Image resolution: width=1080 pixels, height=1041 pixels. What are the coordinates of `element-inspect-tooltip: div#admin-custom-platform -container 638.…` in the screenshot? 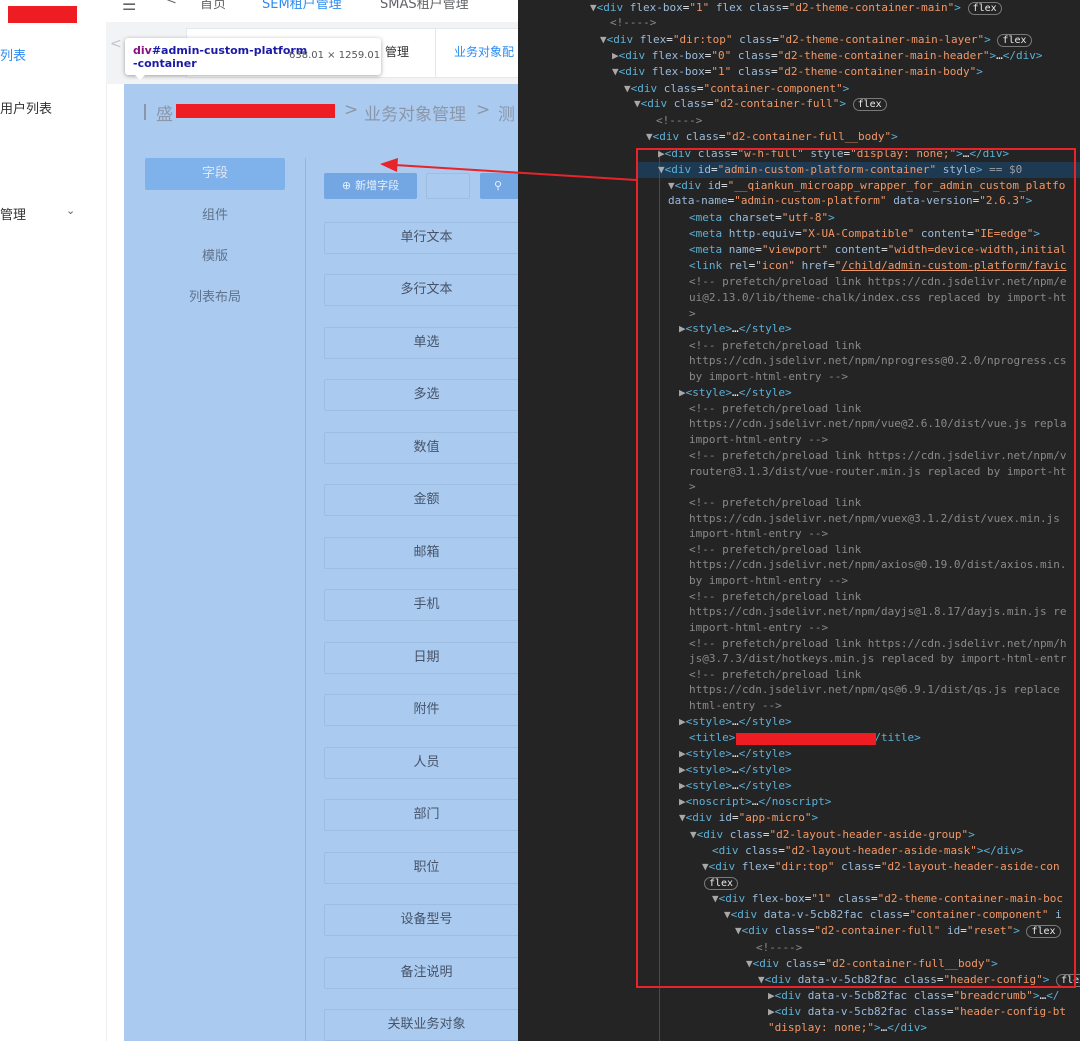 It's located at (253, 56).